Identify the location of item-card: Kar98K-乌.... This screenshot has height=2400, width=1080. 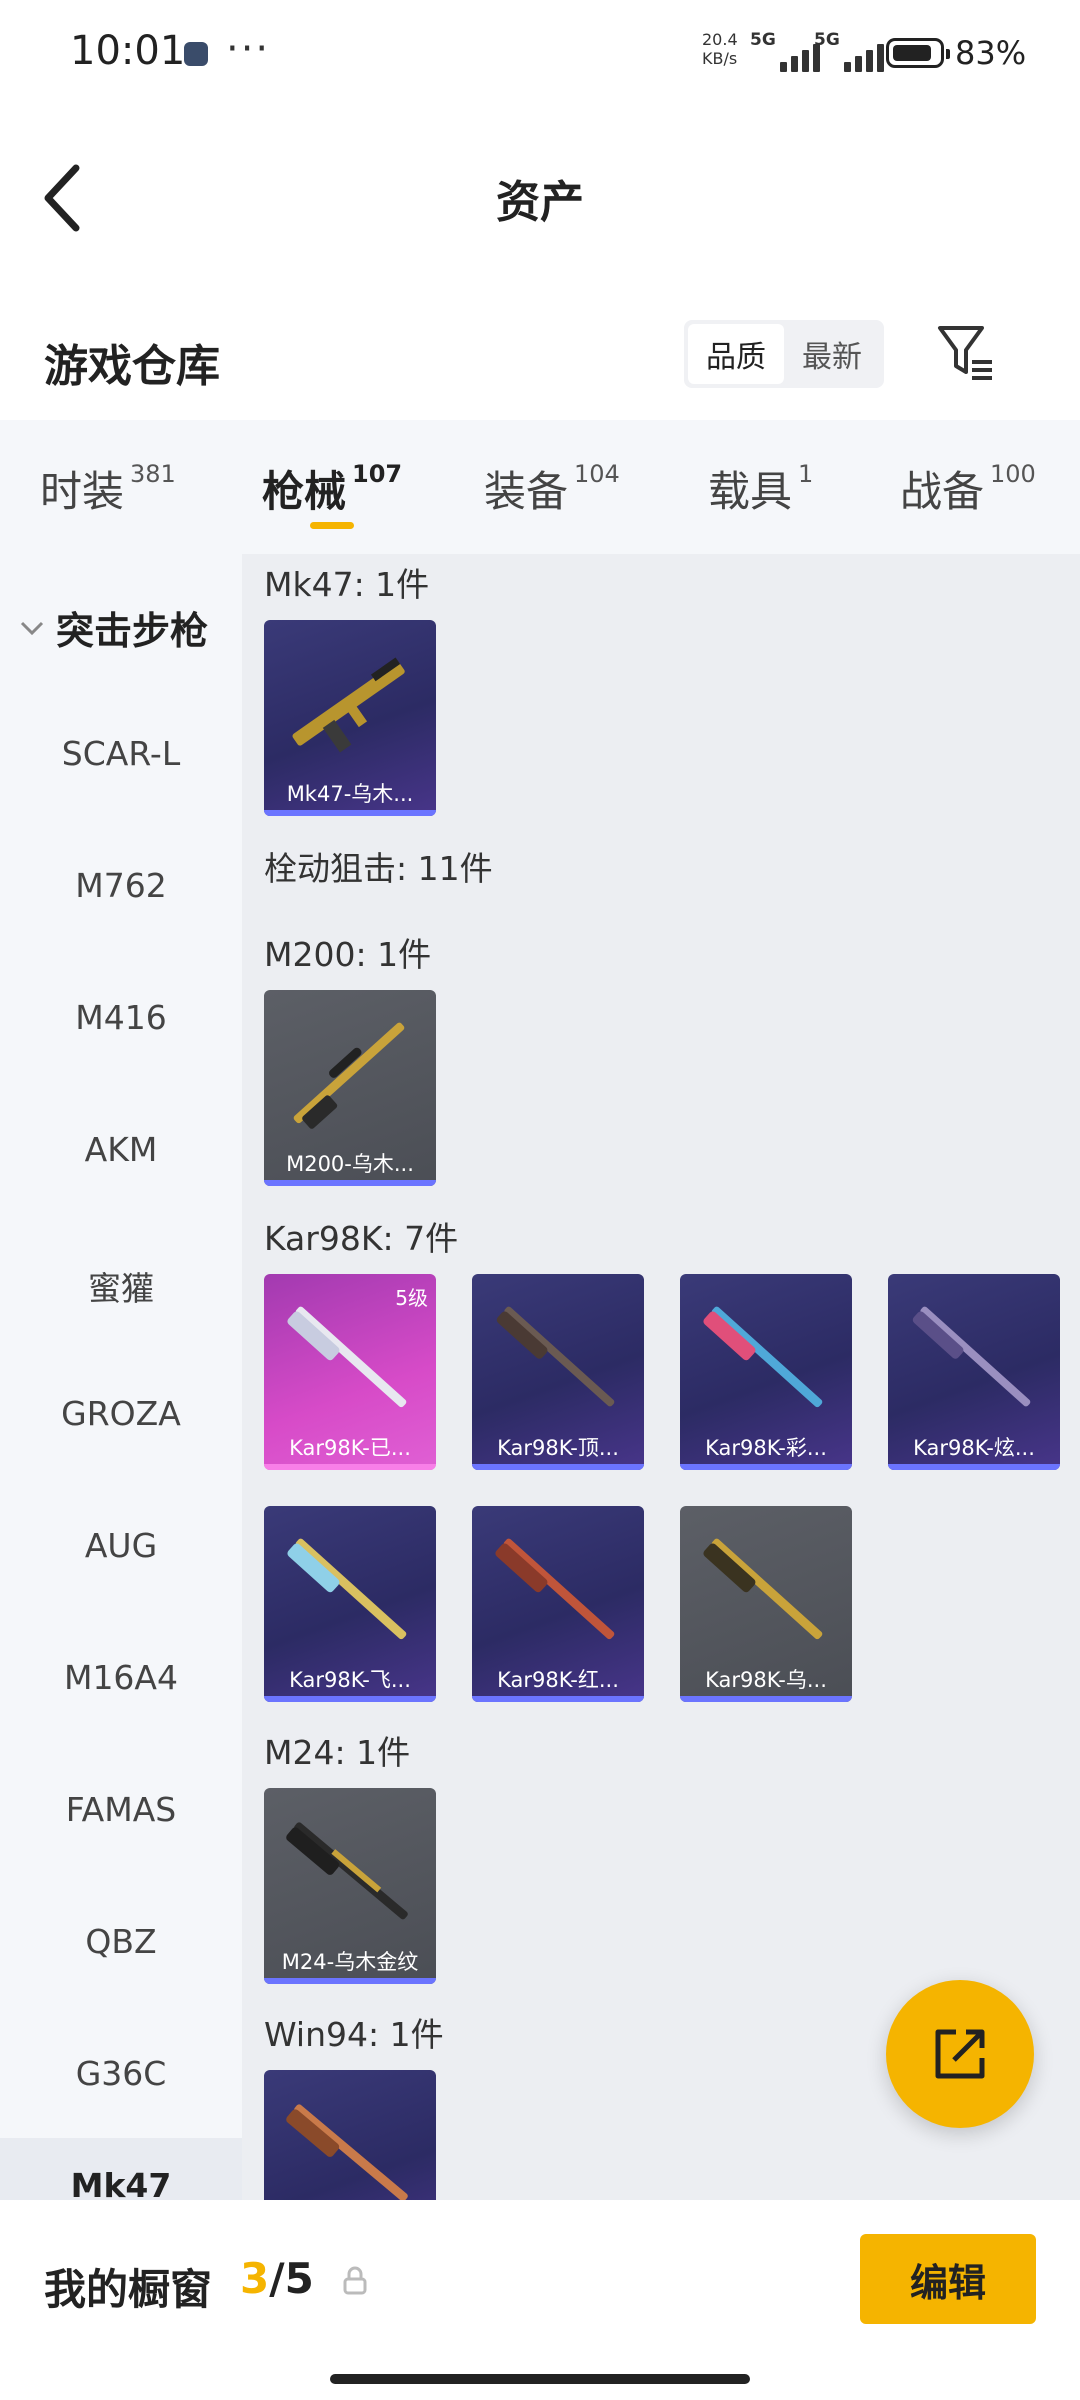
(766, 1604).